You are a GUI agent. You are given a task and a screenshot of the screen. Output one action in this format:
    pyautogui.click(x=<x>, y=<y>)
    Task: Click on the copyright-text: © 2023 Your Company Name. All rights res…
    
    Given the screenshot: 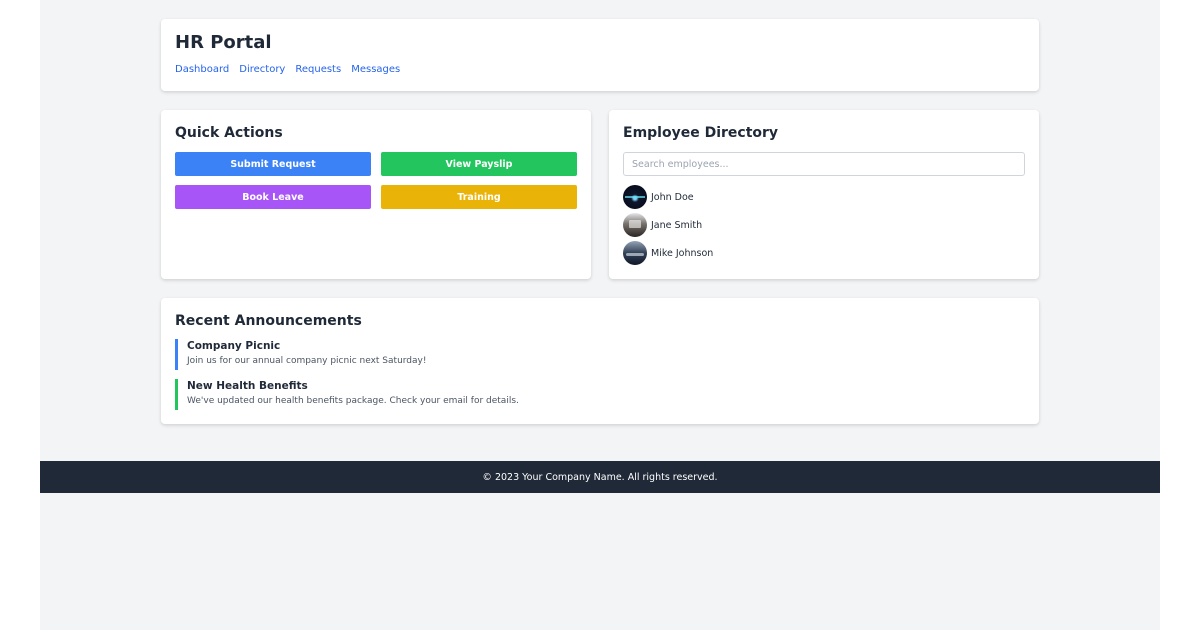 What is the action you would take?
    pyautogui.click(x=600, y=477)
    